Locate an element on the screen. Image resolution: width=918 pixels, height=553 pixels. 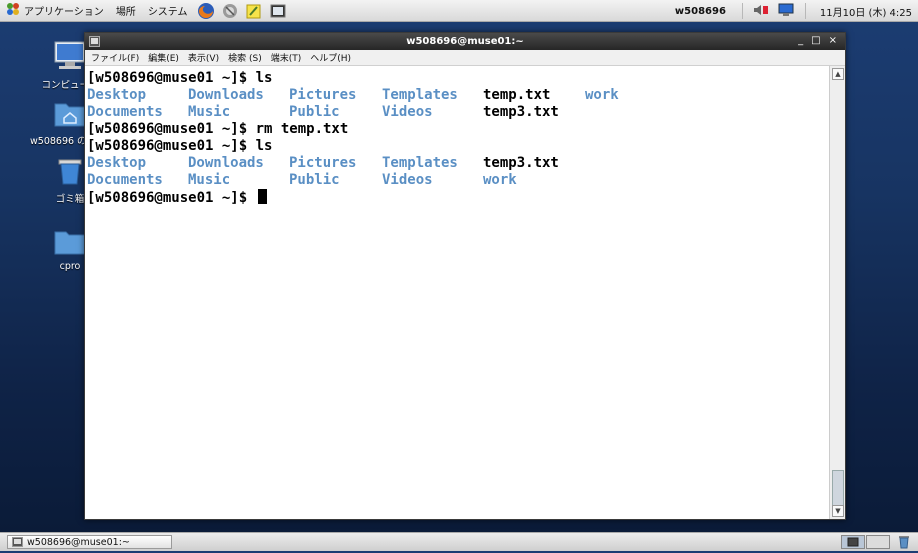
menu-search: 検索 (S) is located at coordinates (245, 57).